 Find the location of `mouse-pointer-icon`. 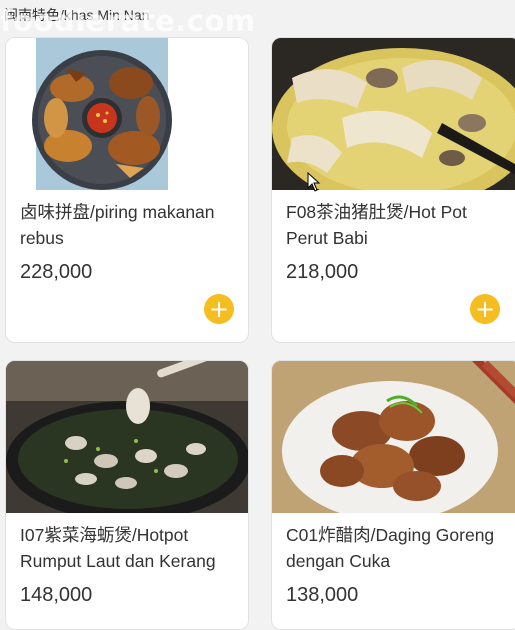

mouse-pointer-icon is located at coordinates (314, 184).